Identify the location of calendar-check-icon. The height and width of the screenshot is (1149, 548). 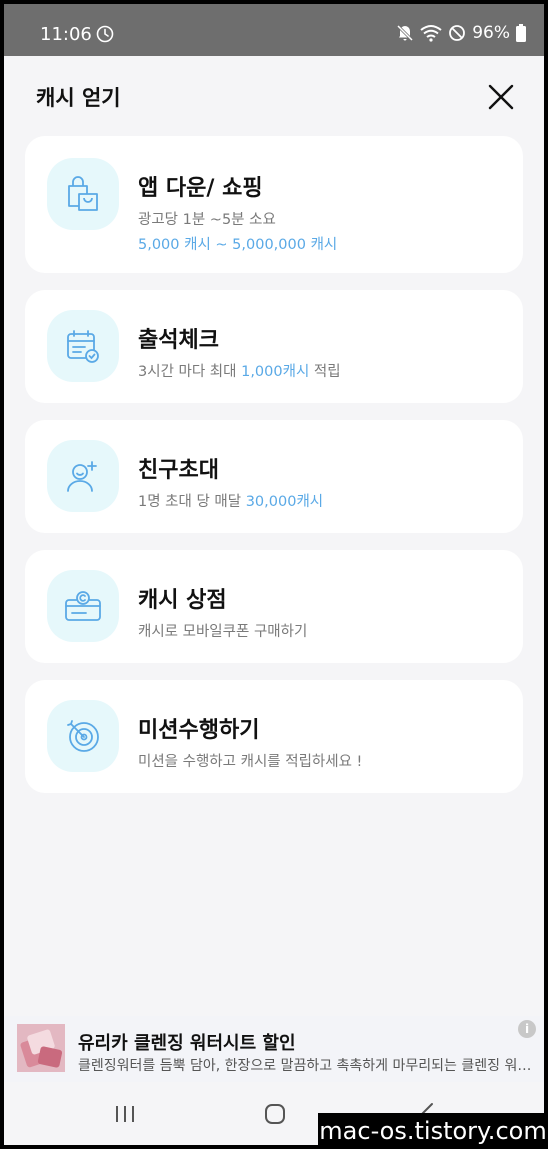
(83, 346).